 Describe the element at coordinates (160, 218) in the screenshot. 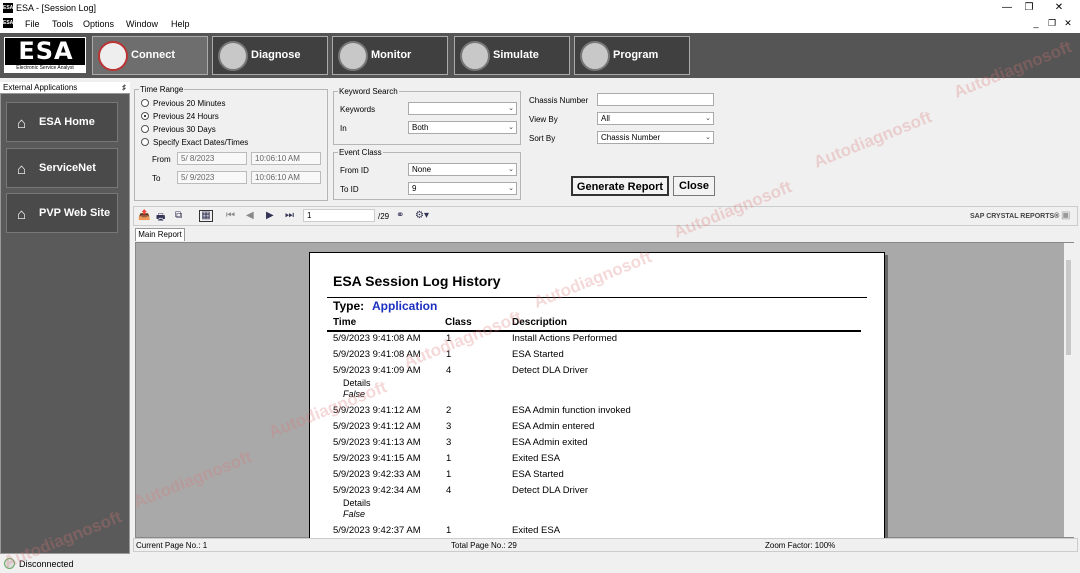

I see `print-icon: 🖶` at that location.